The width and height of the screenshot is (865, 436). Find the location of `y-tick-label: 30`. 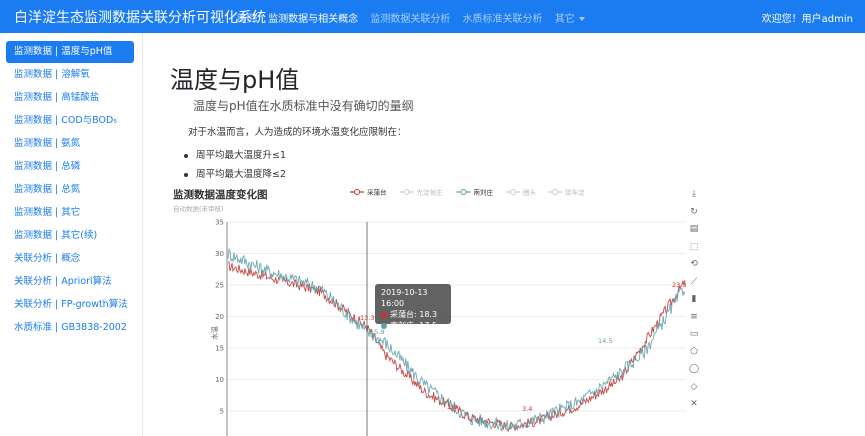

y-tick-label: 30 is located at coordinates (219, 254).